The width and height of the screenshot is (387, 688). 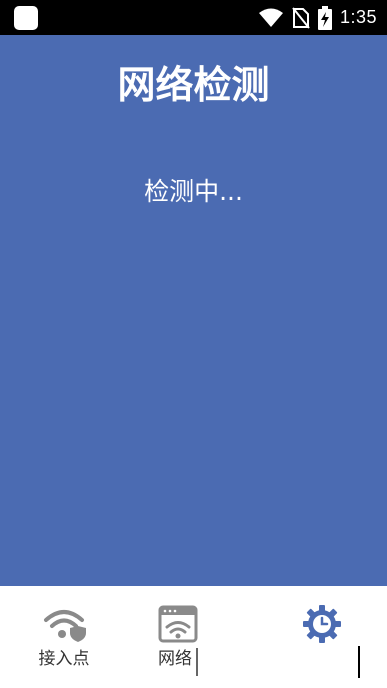 What do you see at coordinates (64, 624) in the screenshot?
I see `wifi-shield-icon` at bounding box center [64, 624].